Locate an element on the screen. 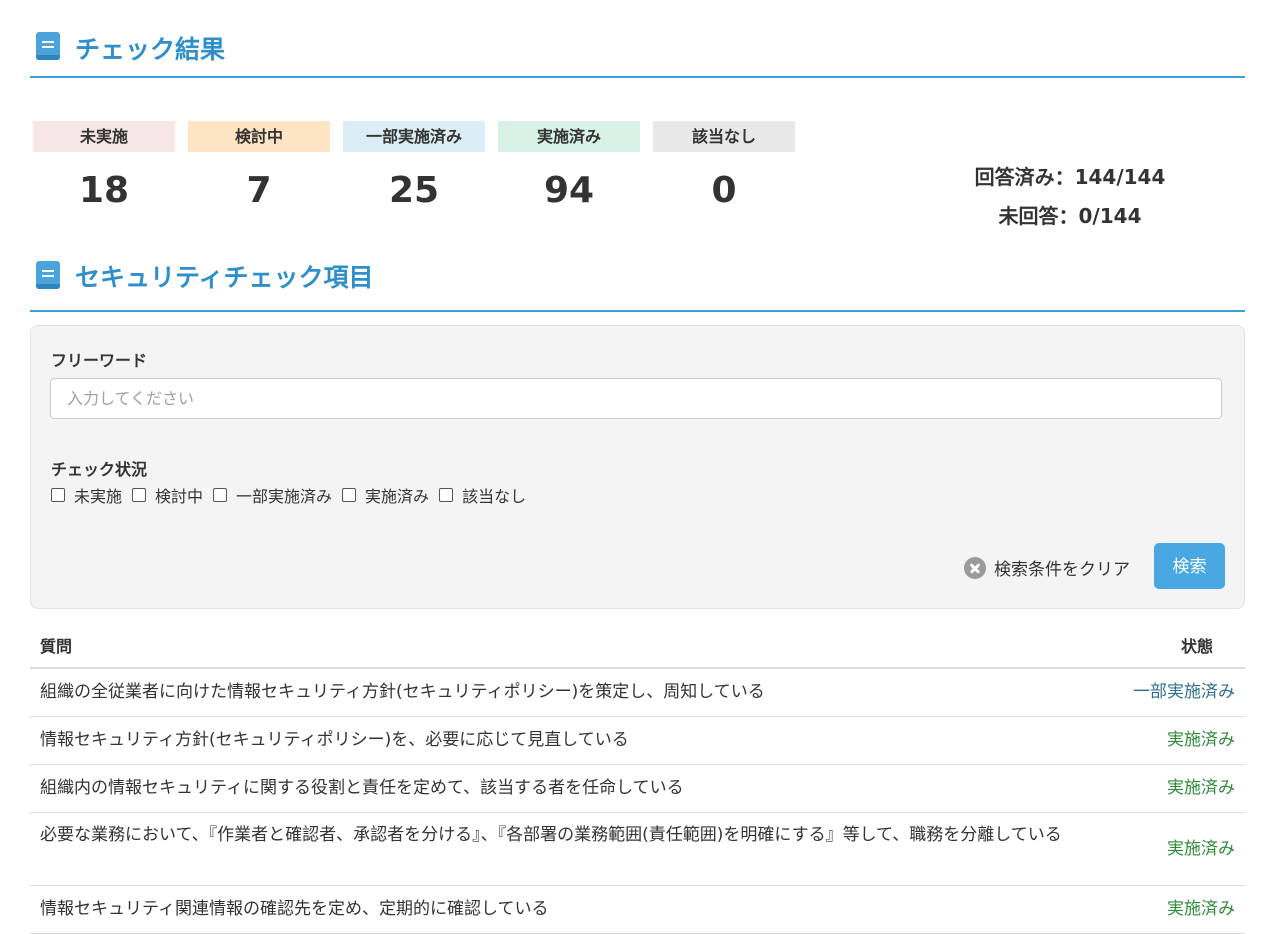 The width and height of the screenshot is (1280, 934). check-result-header: チェック結果 is located at coordinates (637, 54).